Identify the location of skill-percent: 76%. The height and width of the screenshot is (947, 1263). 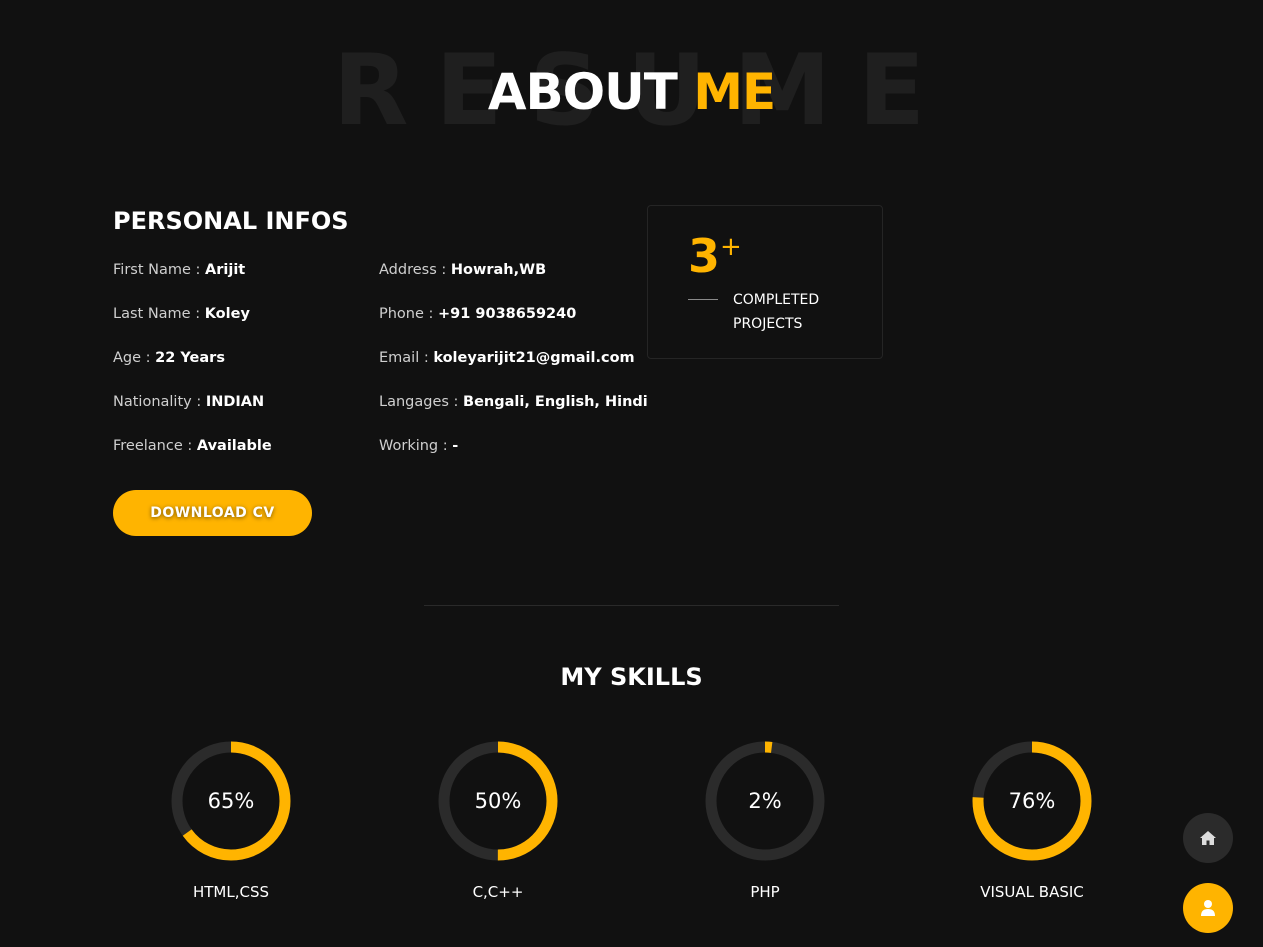
(1032, 801).